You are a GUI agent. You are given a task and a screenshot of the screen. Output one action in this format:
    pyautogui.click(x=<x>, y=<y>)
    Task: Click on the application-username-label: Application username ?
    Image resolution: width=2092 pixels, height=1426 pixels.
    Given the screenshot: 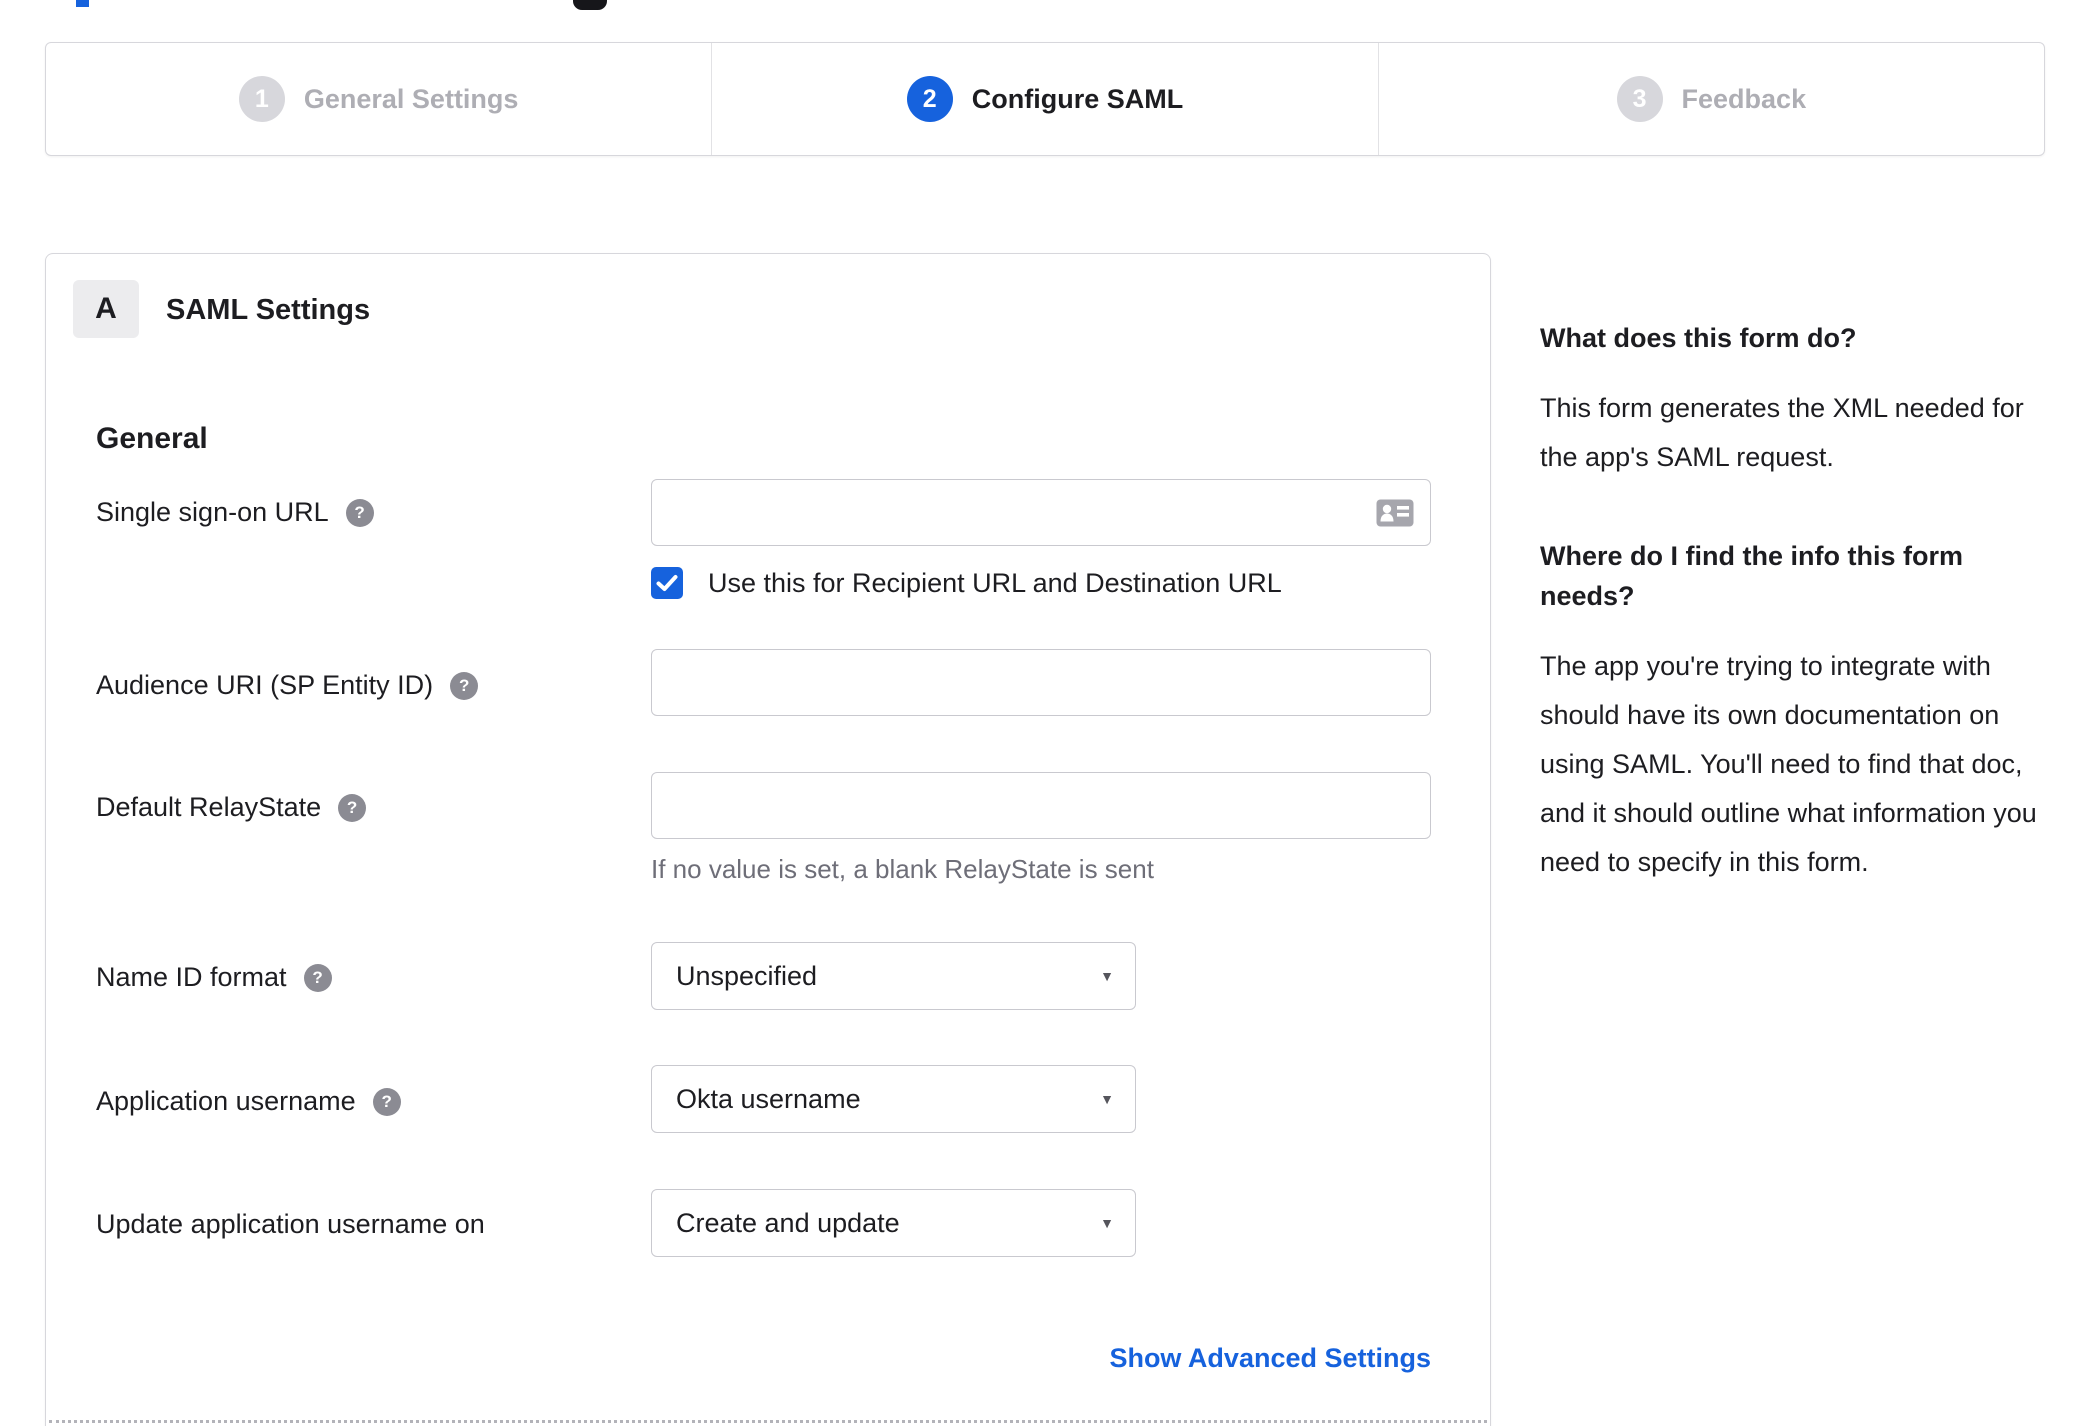 What is the action you would take?
    pyautogui.click(x=248, y=1101)
    